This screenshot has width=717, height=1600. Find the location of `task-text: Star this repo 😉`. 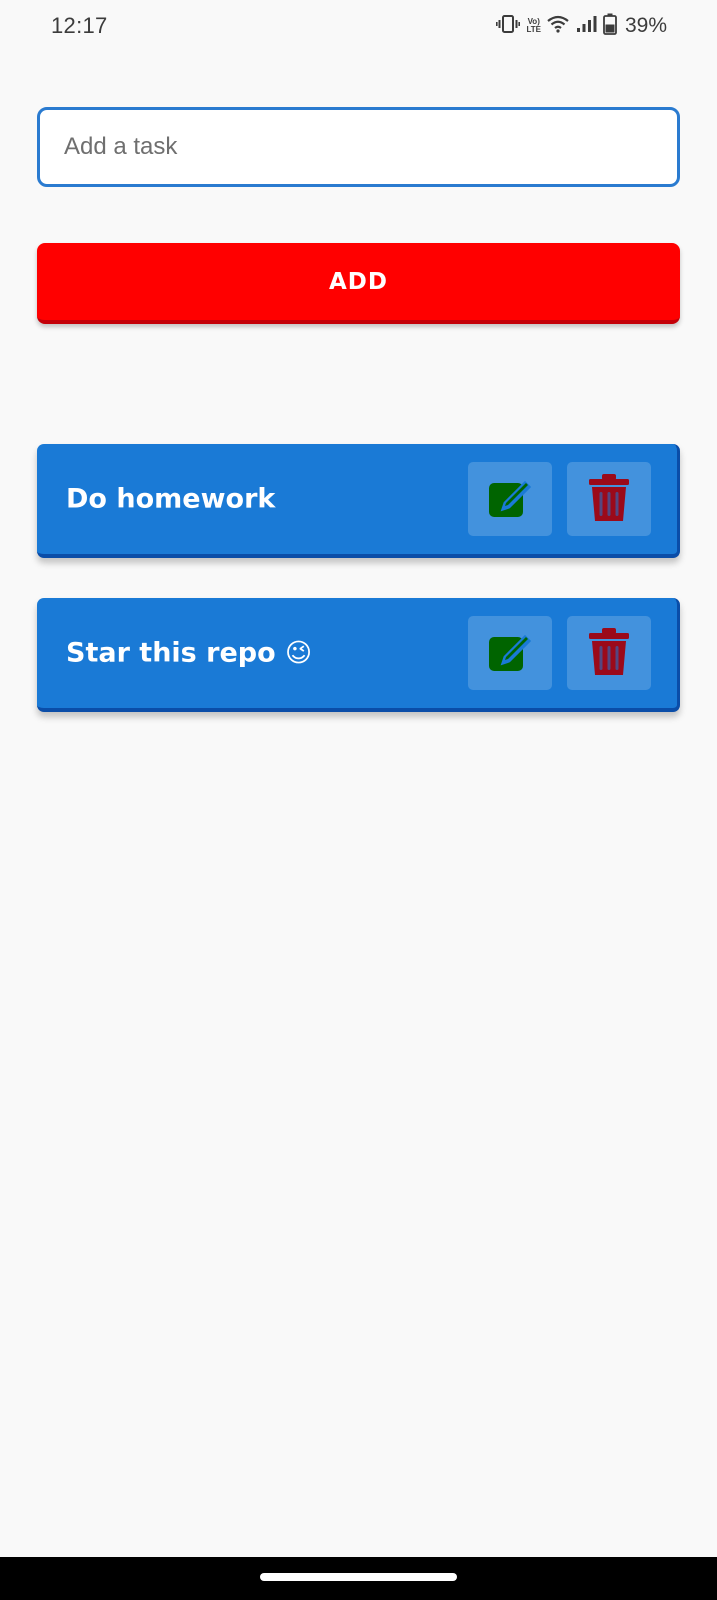

task-text: Star this repo 😉 is located at coordinates (189, 653).